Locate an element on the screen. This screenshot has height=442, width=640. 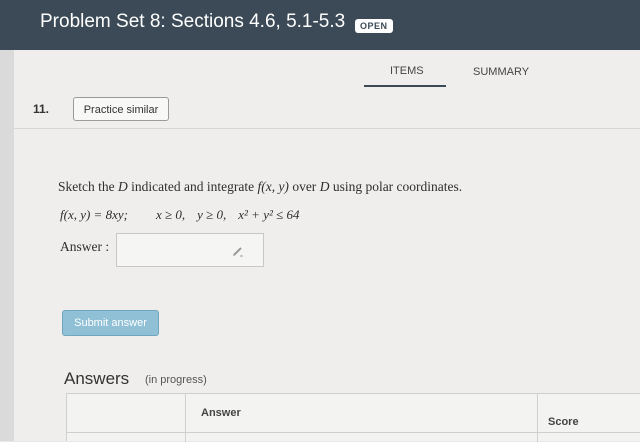
prompt-function: f(x, y) is located at coordinates (273, 186).